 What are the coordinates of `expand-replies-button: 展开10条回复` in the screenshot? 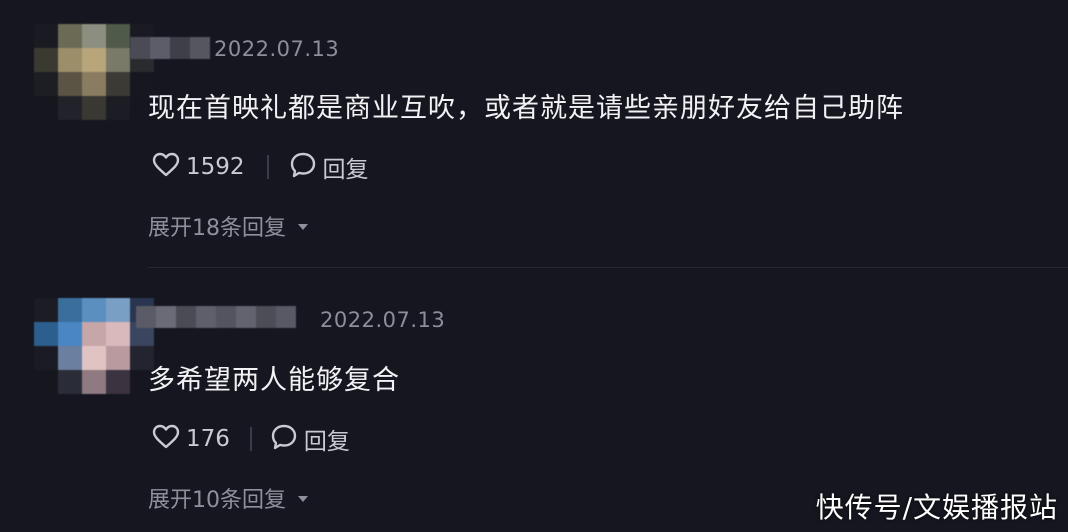 It's located at (229, 498).